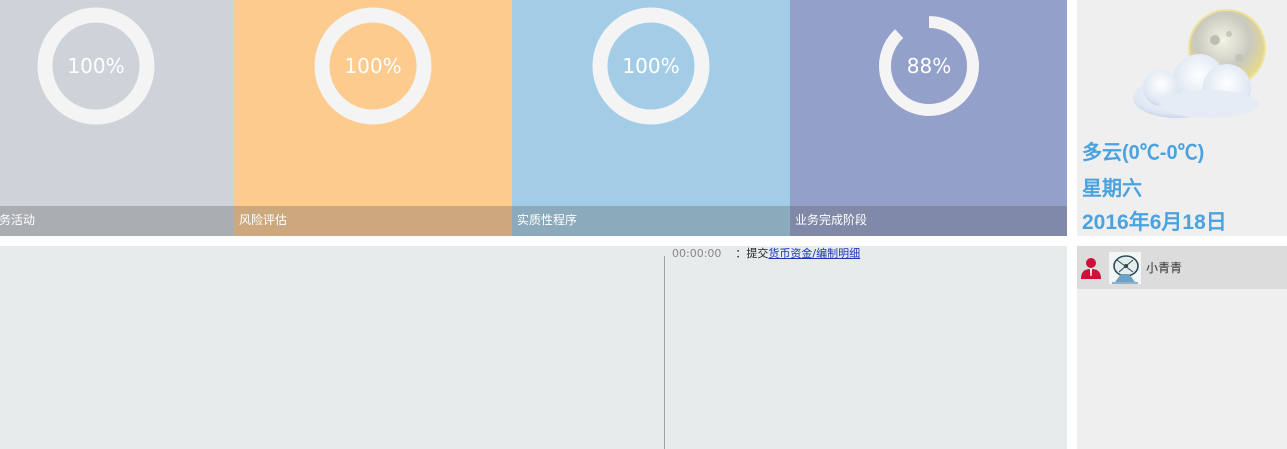 The height and width of the screenshot is (449, 1287). I want to click on tile-caption: 风险评估, so click(263, 220).